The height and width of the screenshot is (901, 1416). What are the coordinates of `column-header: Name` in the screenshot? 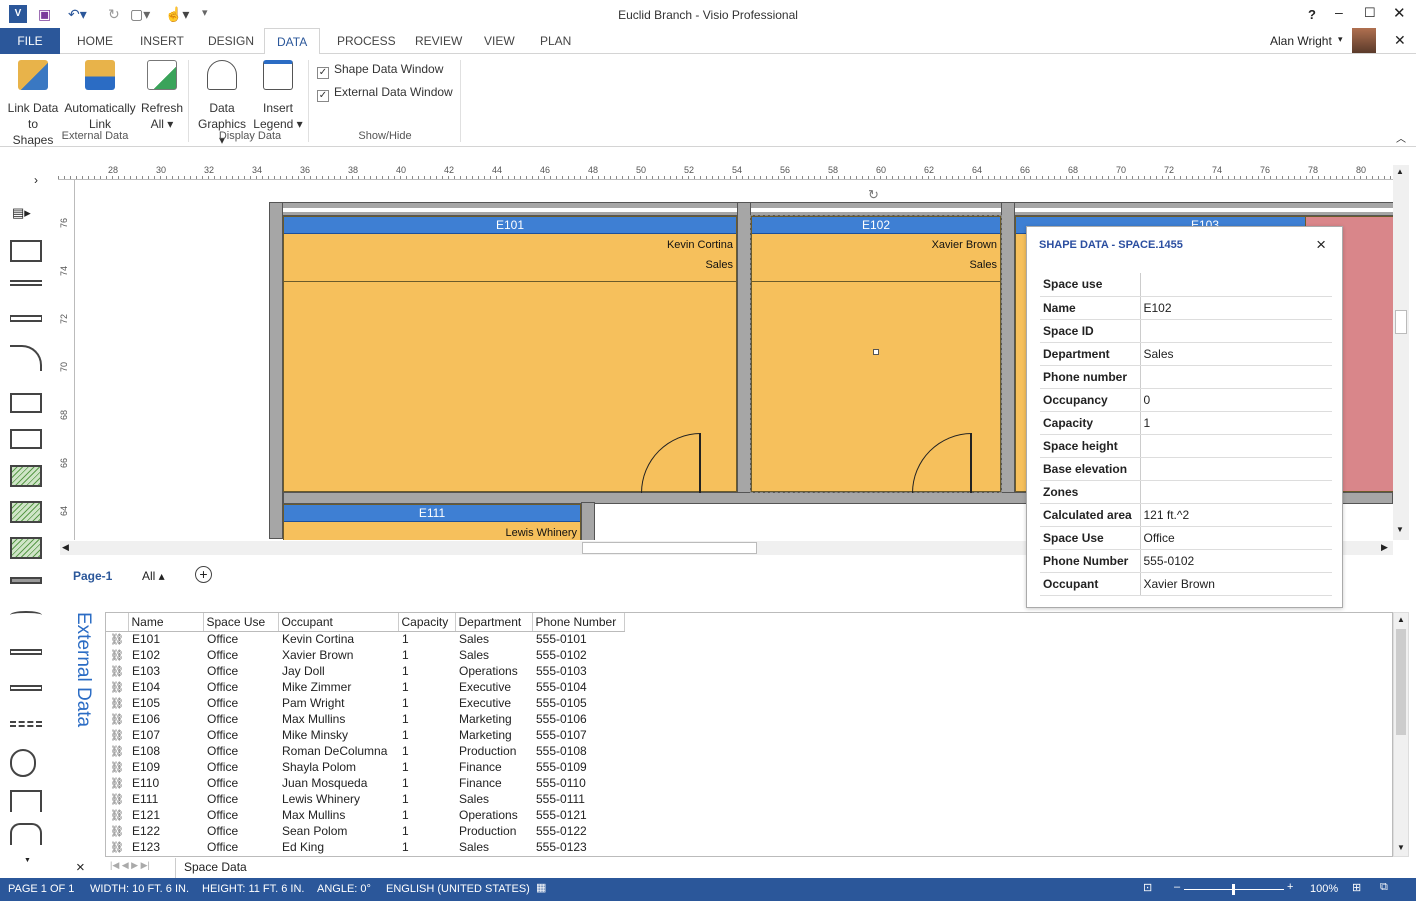 It's located at (166, 622).